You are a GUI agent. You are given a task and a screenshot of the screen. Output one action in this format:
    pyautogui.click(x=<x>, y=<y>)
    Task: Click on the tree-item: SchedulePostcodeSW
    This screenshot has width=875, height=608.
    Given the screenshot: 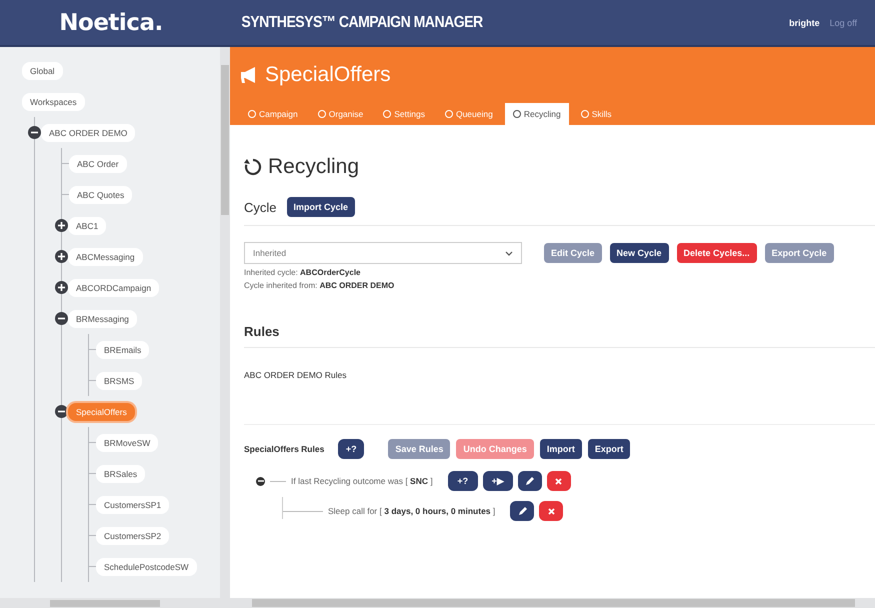 What is the action you would take?
    pyautogui.click(x=146, y=567)
    